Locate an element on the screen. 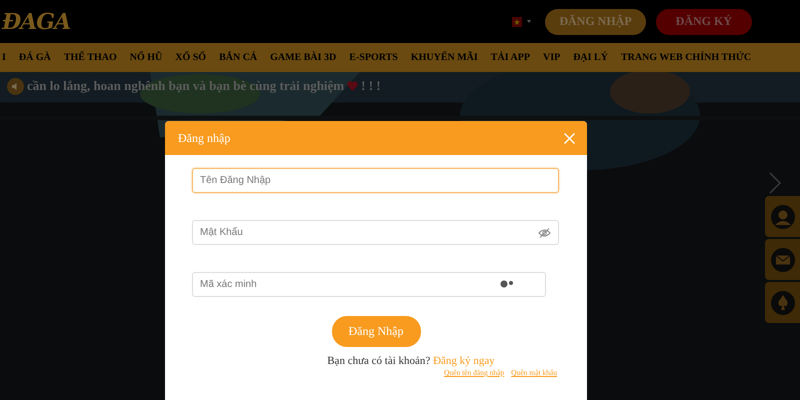 The width and height of the screenshot is (800, 400). captcha-field: Mã xác minh is located at coordinates (369, 284).